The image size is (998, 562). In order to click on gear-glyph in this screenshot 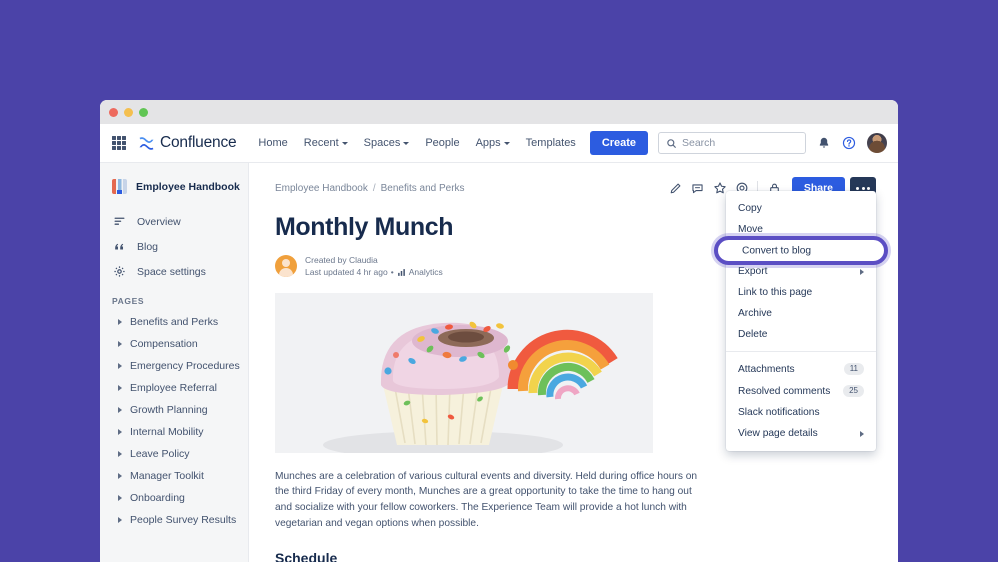, I will do `click(119, 271)`.